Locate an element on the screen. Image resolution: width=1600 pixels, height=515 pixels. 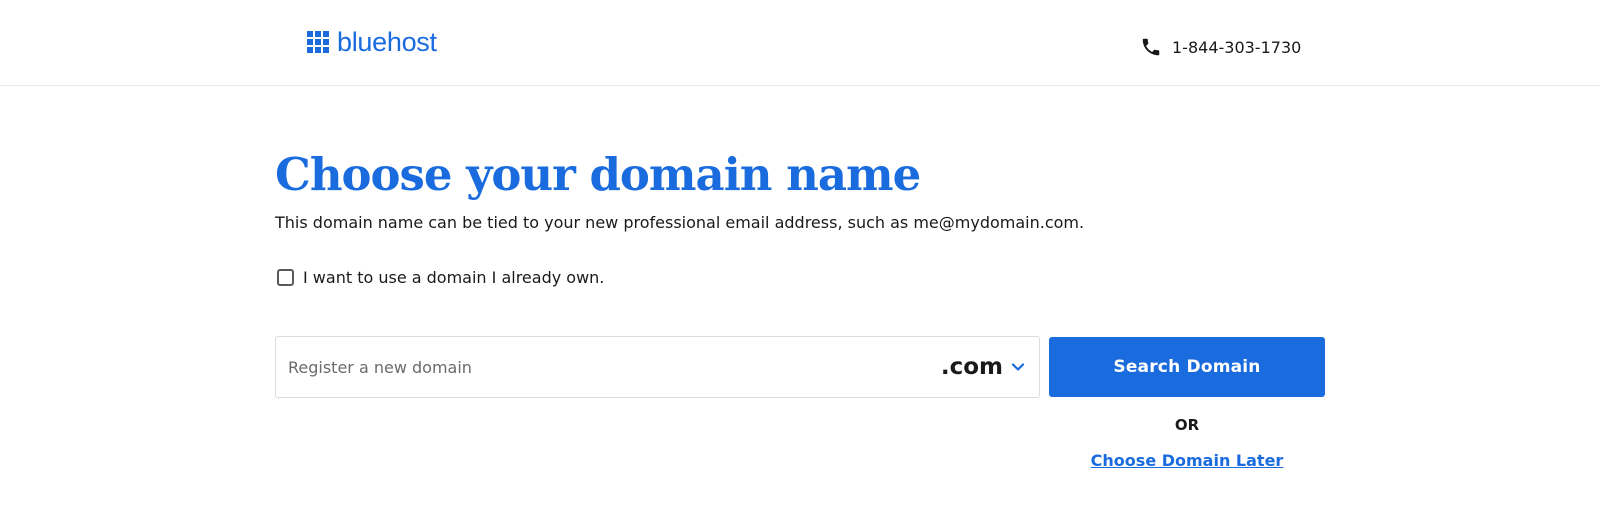
choose-domain-later-link: Choose Domain Later is located at coordinates (1187, 460).